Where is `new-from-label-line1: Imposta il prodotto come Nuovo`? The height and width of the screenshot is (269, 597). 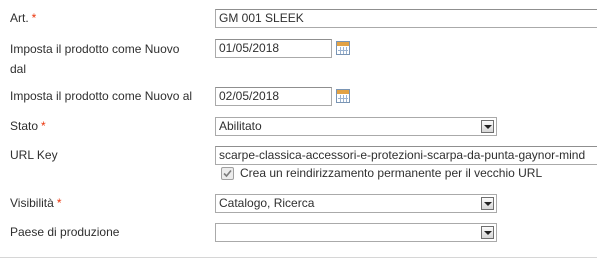
new-from-label-line1: Imposta il prodotto come Nuovo is located at coordinates (95, 49).